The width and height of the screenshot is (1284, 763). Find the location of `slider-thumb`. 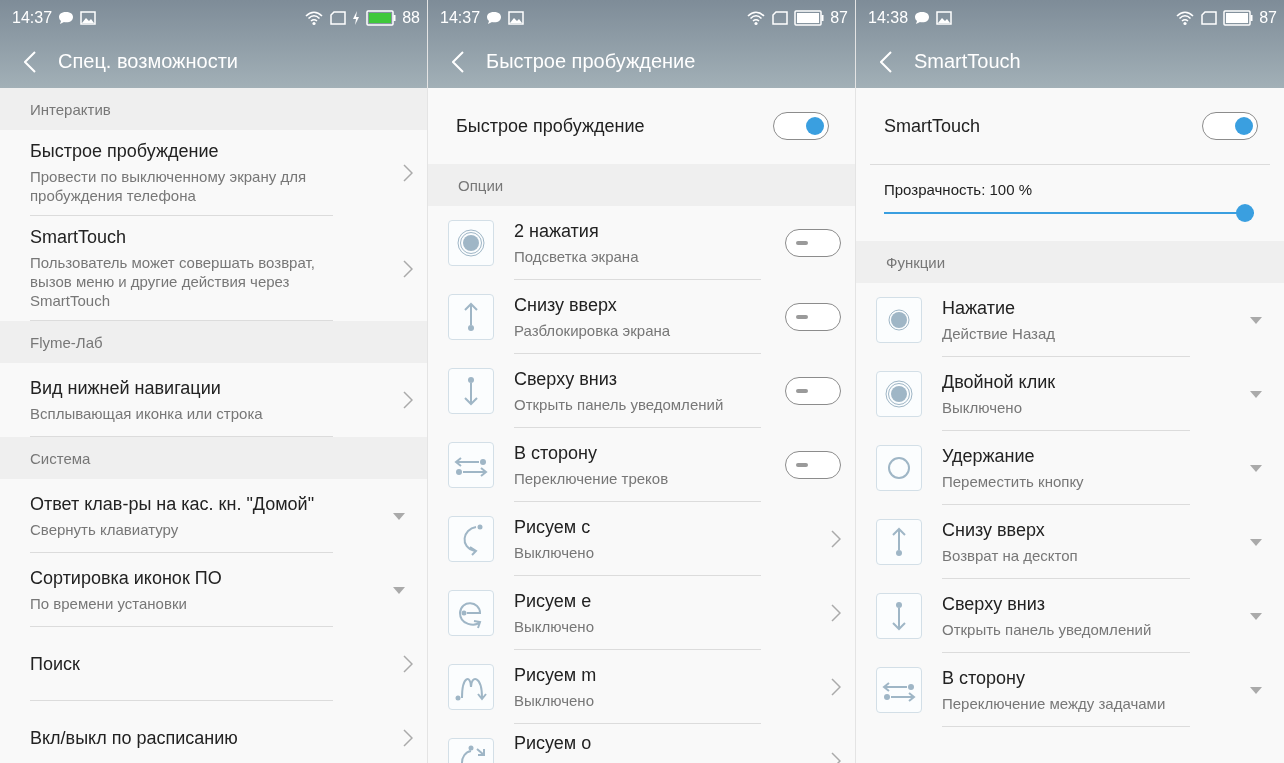

slider-thumb is located at coordinates (1245, 213).